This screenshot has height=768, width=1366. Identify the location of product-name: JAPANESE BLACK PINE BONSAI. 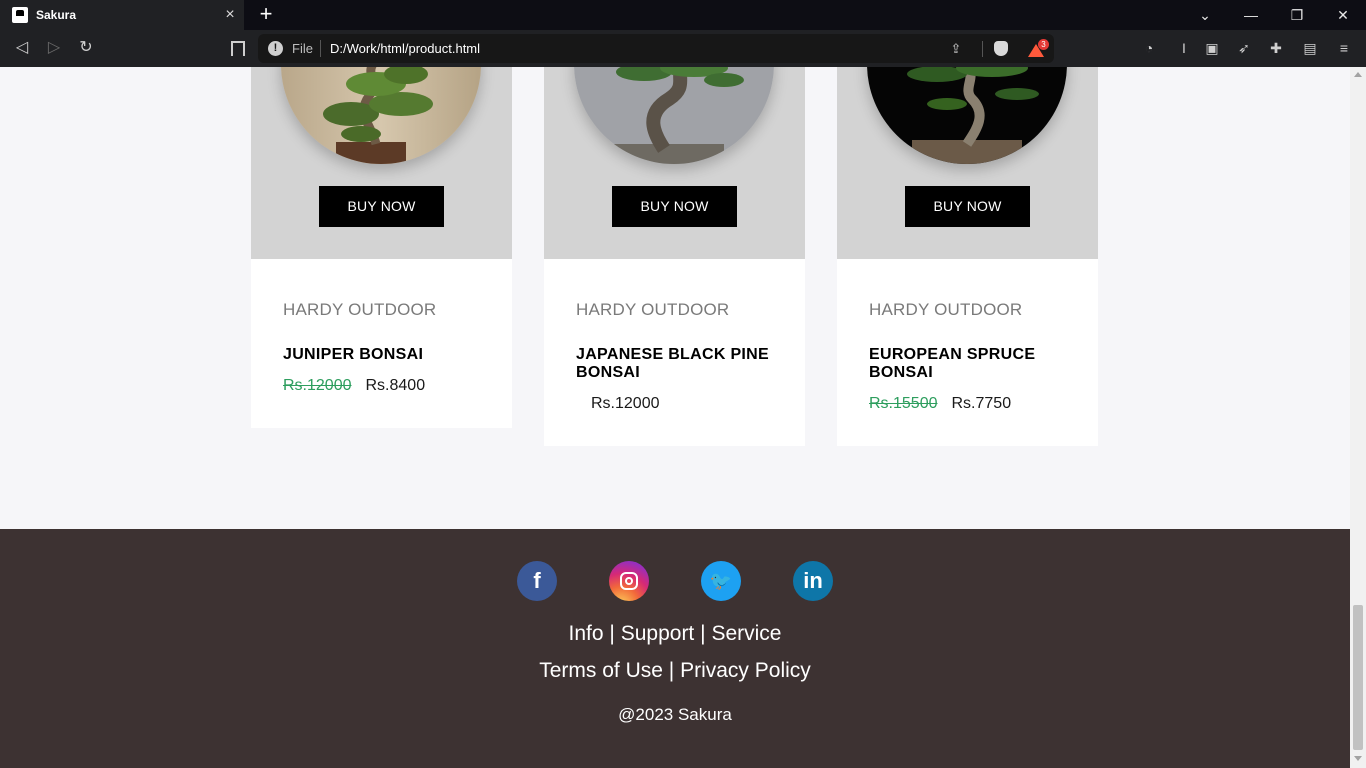
(672, 363).